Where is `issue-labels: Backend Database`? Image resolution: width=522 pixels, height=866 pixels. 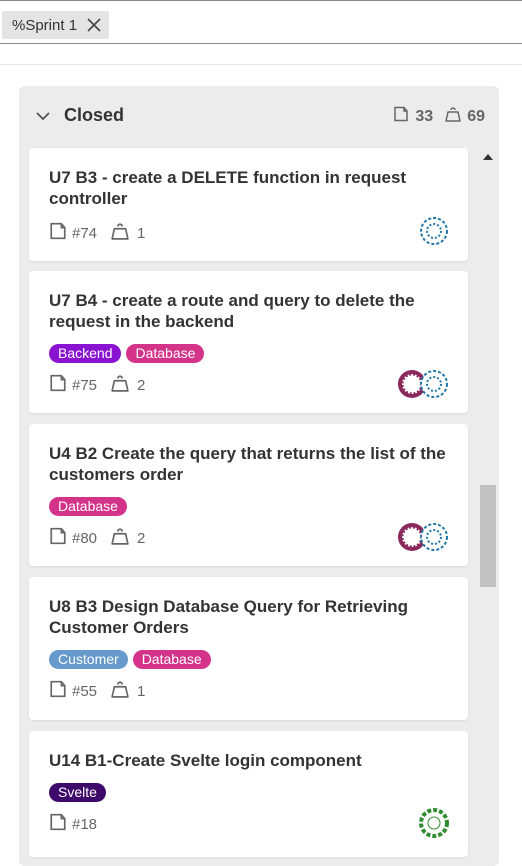 issue-labels: Backend Database is located at coordinates (127, 353).